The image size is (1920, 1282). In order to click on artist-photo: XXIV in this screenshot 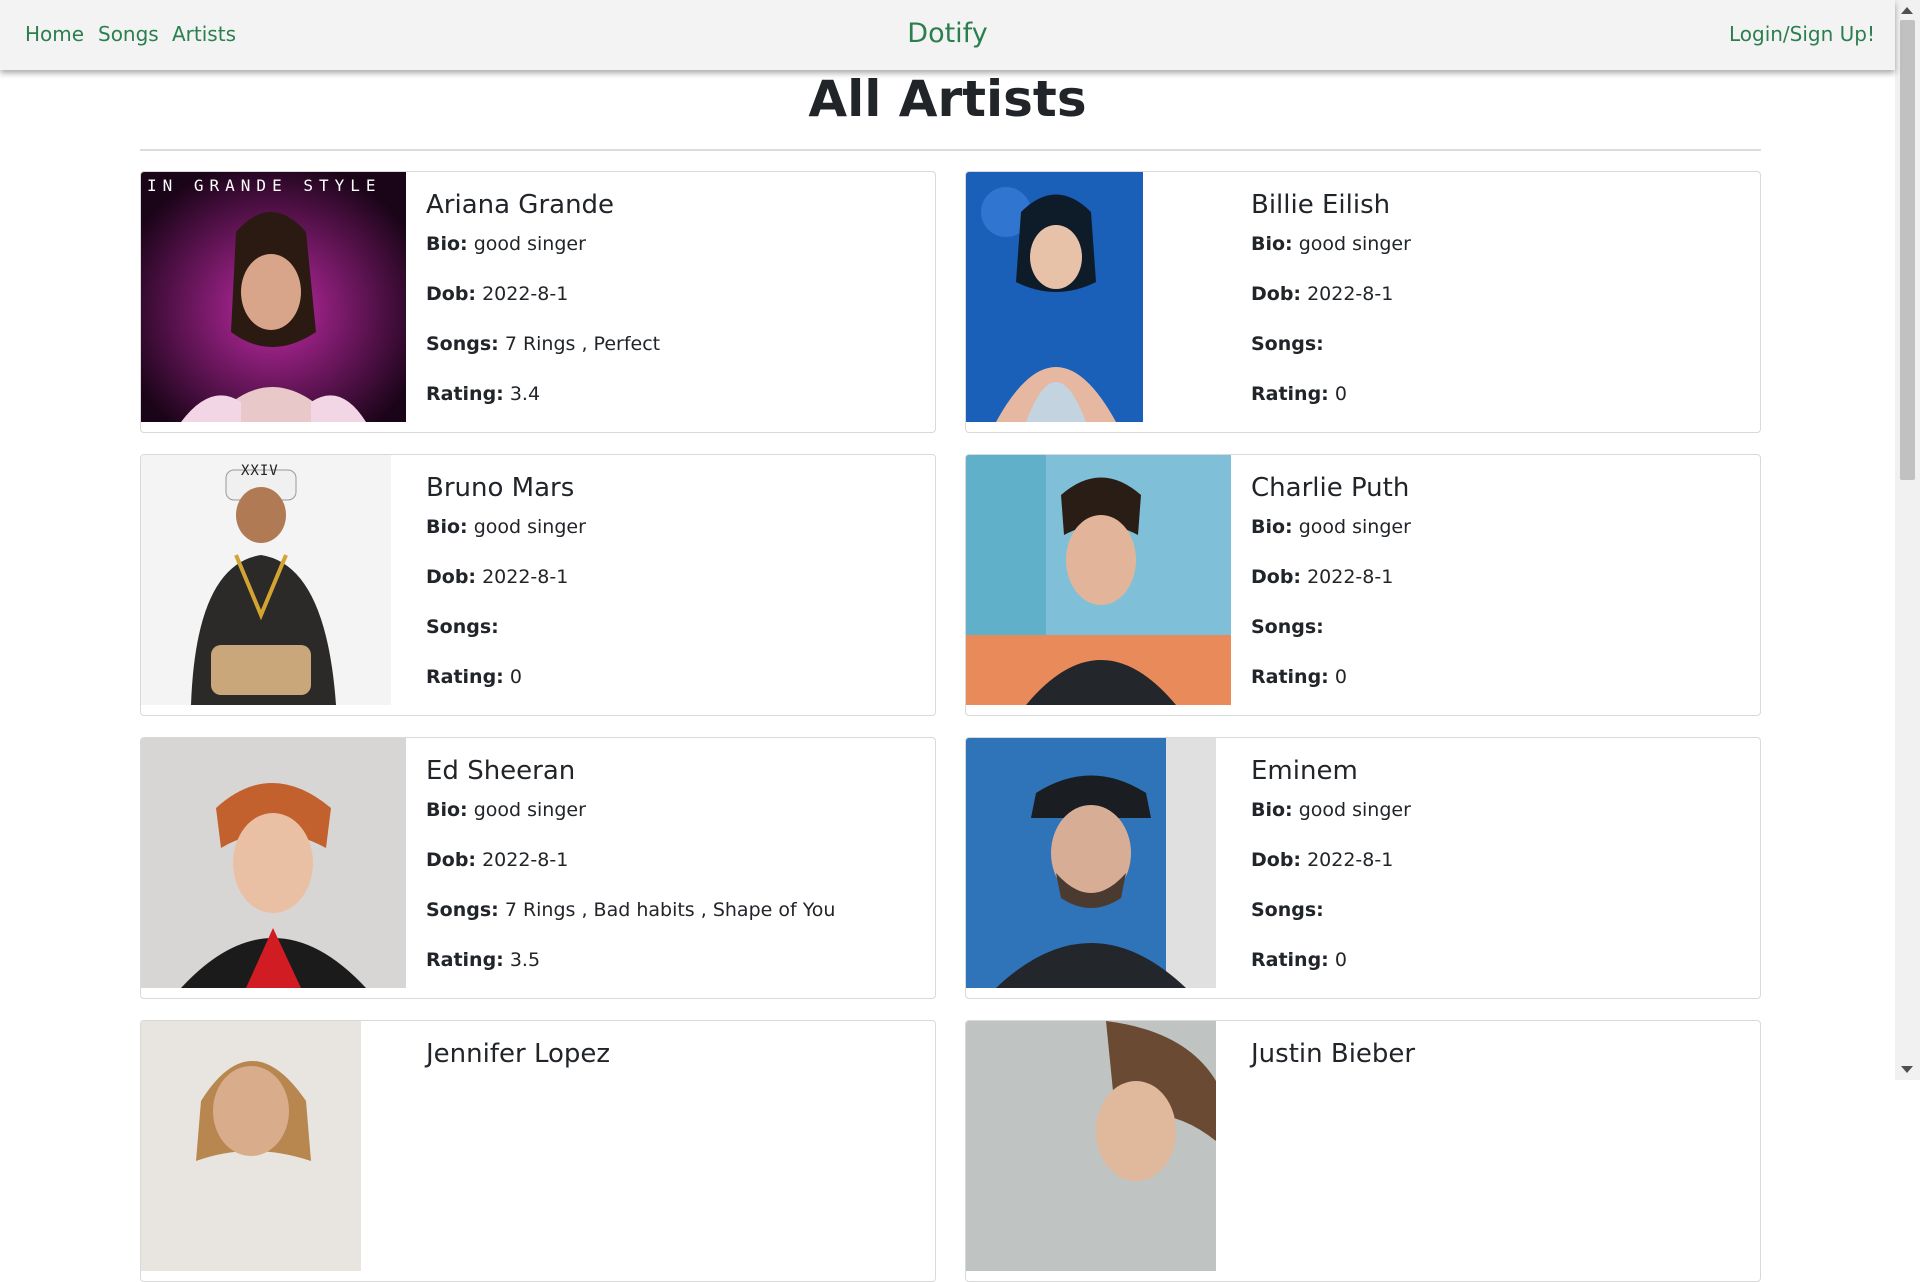, I will do `click(266, 580)`.